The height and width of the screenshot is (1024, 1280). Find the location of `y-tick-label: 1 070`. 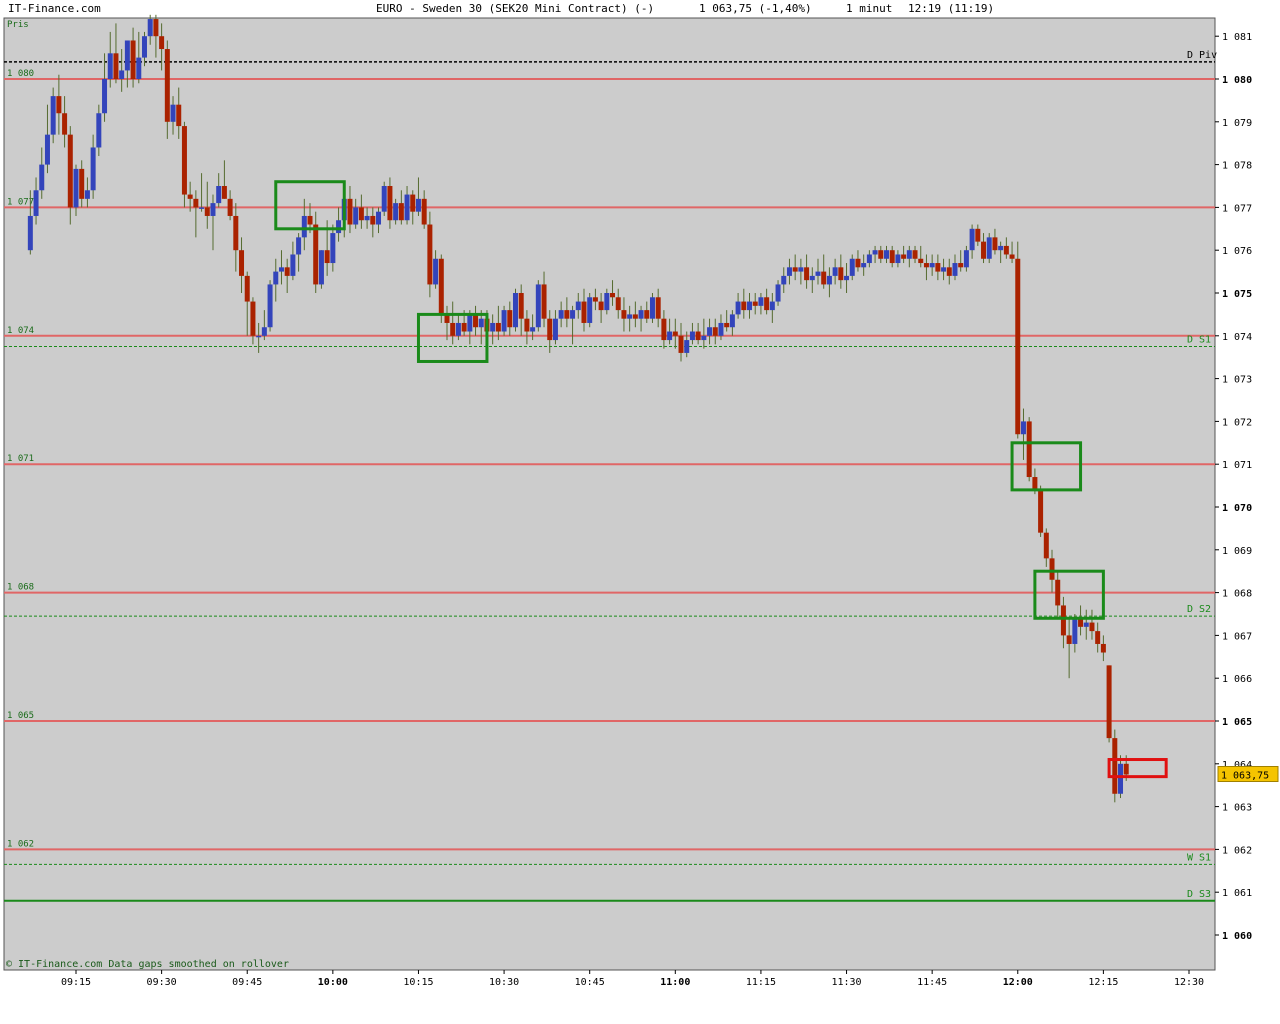

y-tick-label: 1 070 is located at coordinates (1237, 508).